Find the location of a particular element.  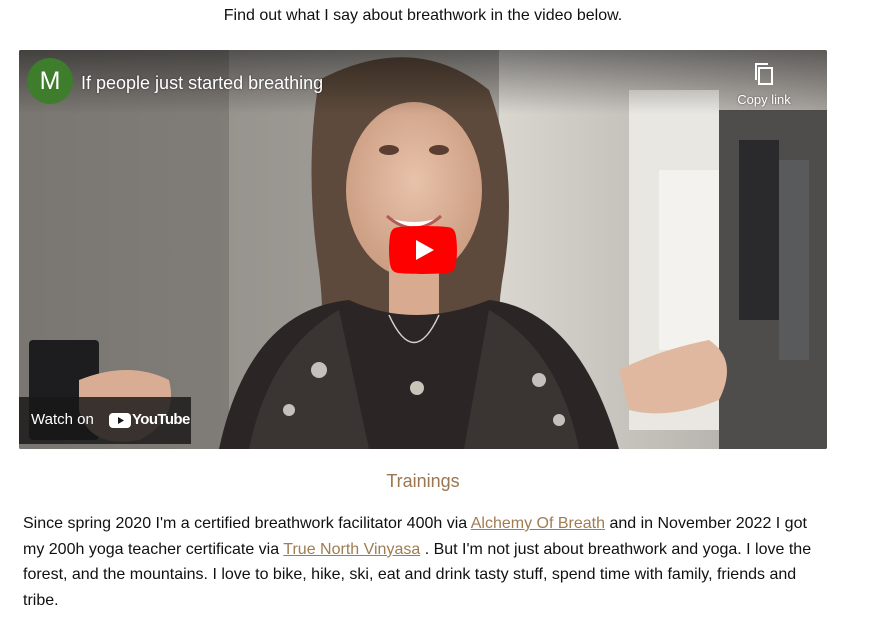

channel-avatar: M is located at coordinates (50, 81).